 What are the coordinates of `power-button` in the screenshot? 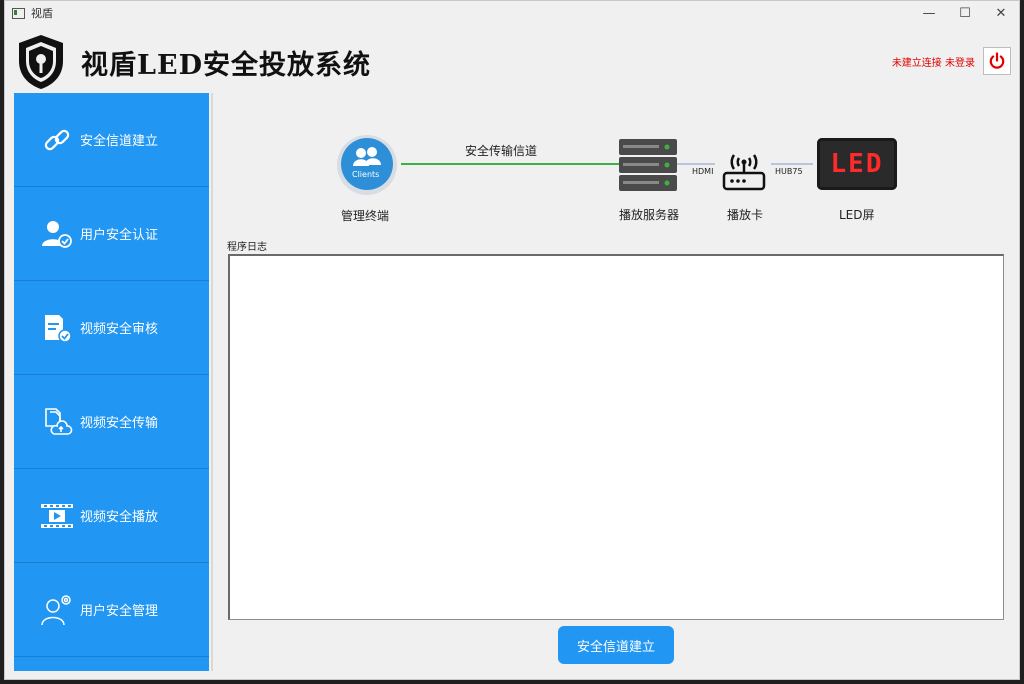 It's located at (997, 61).